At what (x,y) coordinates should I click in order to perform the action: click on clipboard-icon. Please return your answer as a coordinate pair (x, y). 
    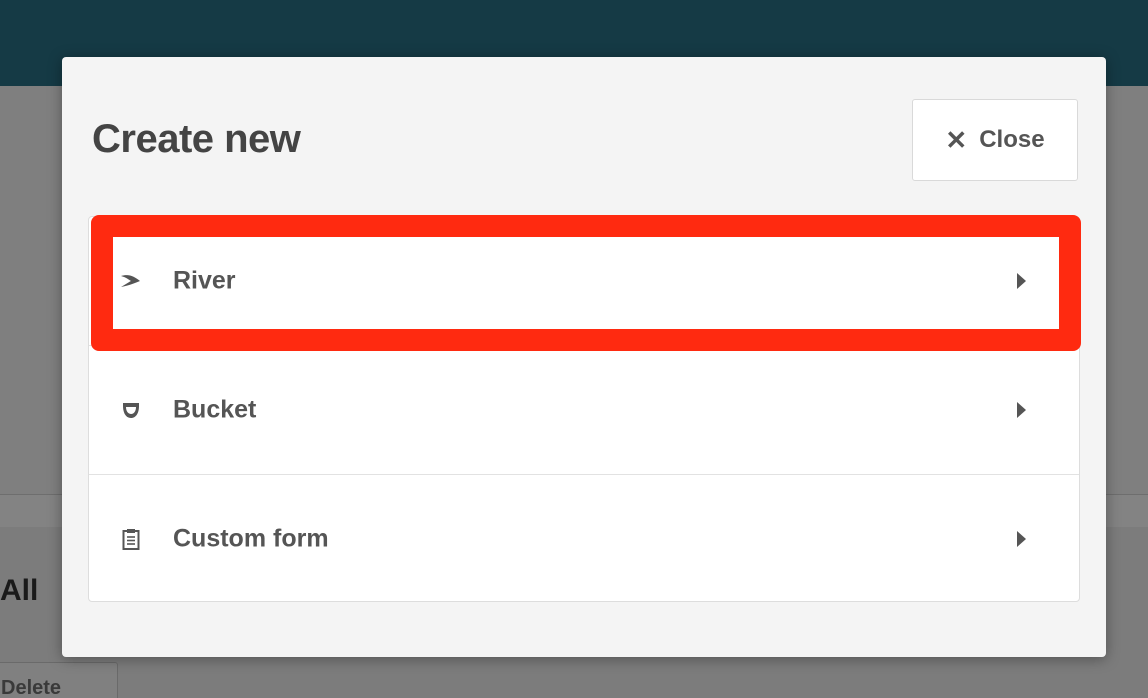
    Looking at the image, I should click on (131, 539).